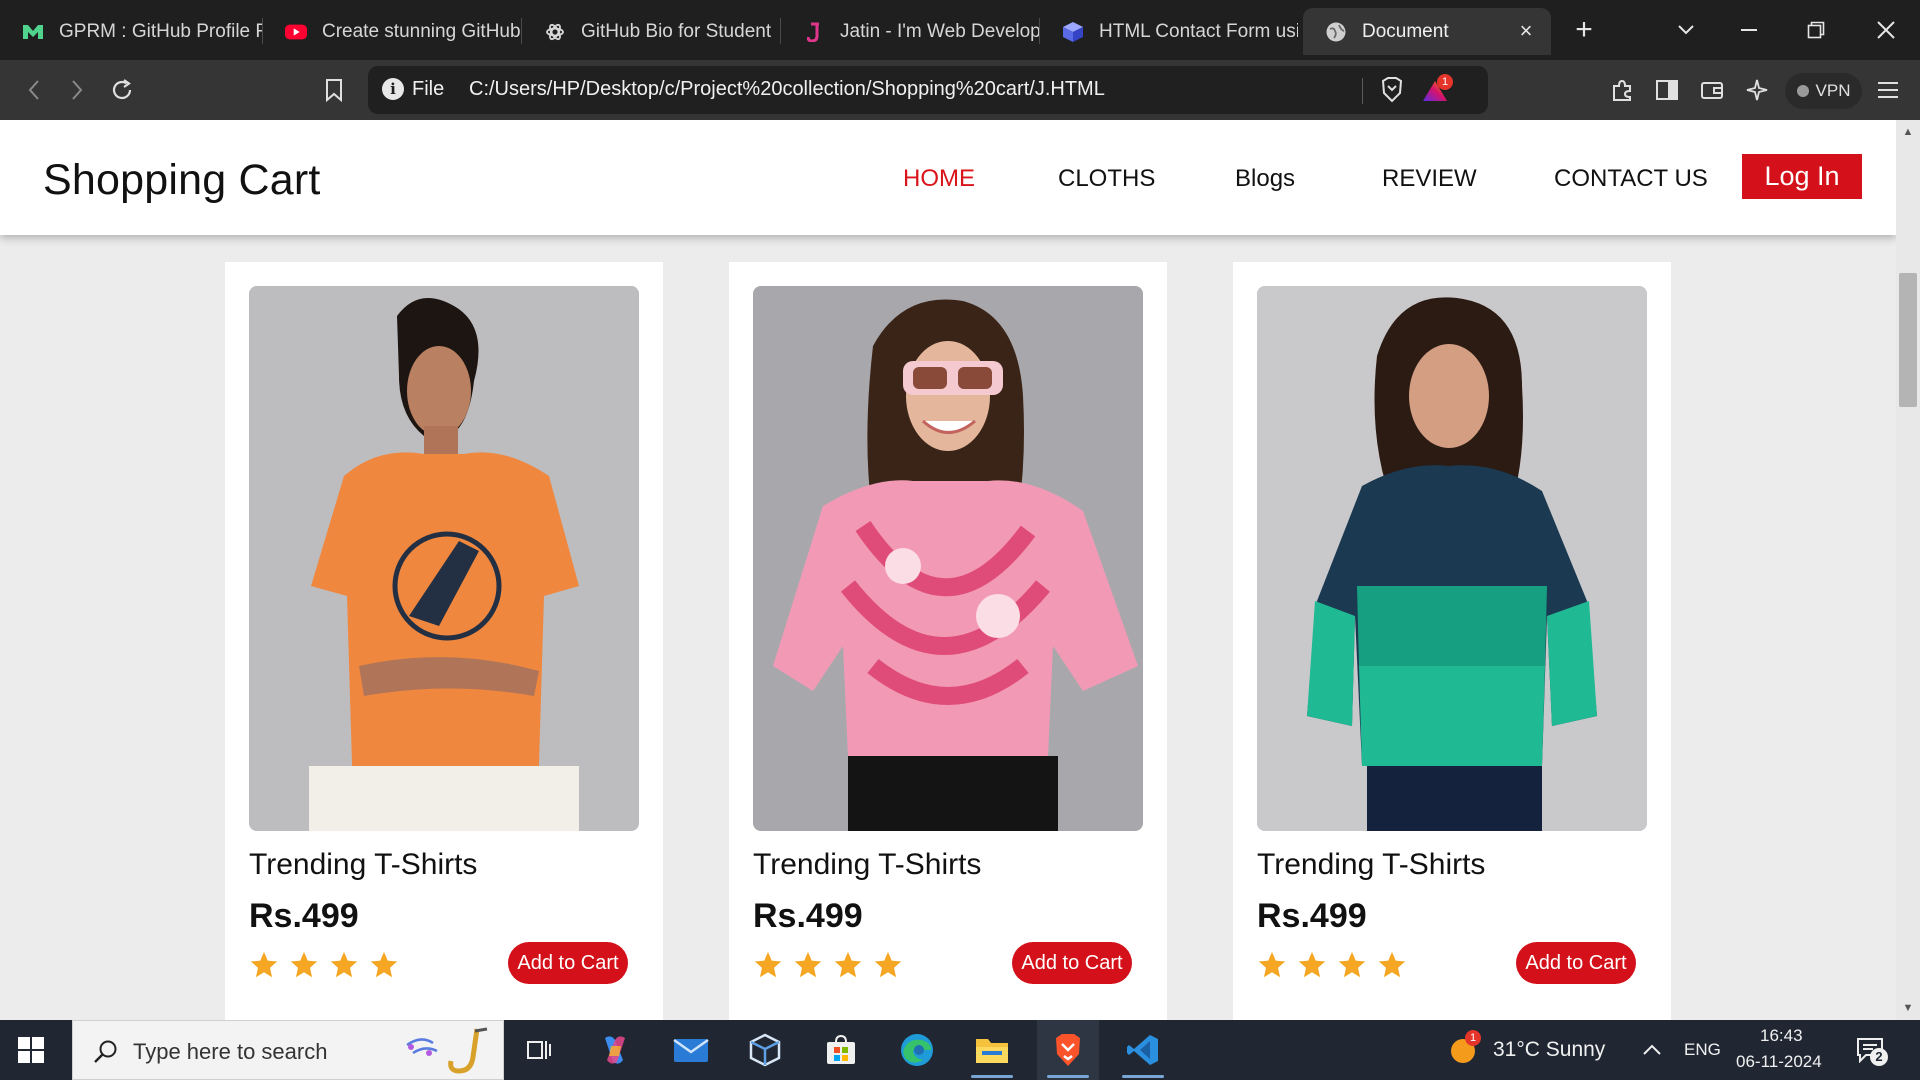 The image size is (1920, 1080). What do you see at coordinates (1823, 91) in the screenshot?
I see `vpn-button: VPN` at bounding box center [1823, 91].